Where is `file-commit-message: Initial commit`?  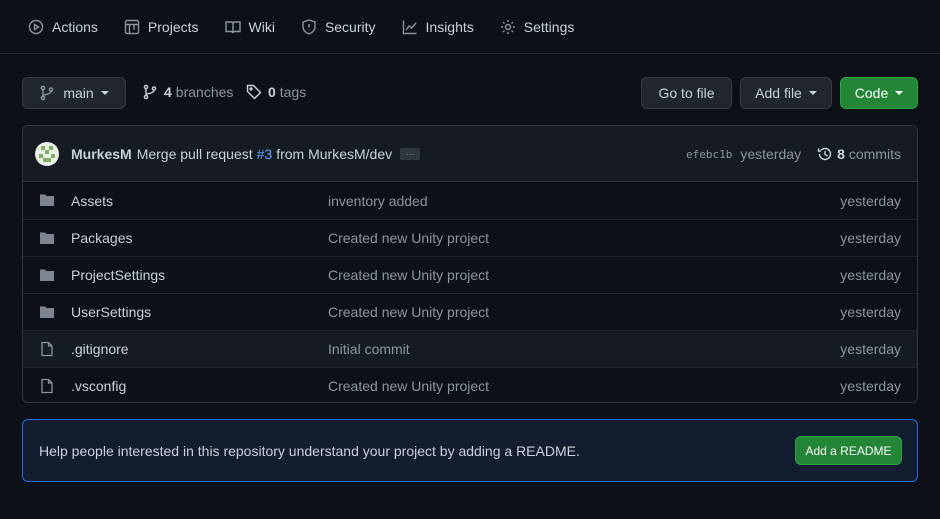 file-commit-message: Initial commit is located at coordinates (369, 349).